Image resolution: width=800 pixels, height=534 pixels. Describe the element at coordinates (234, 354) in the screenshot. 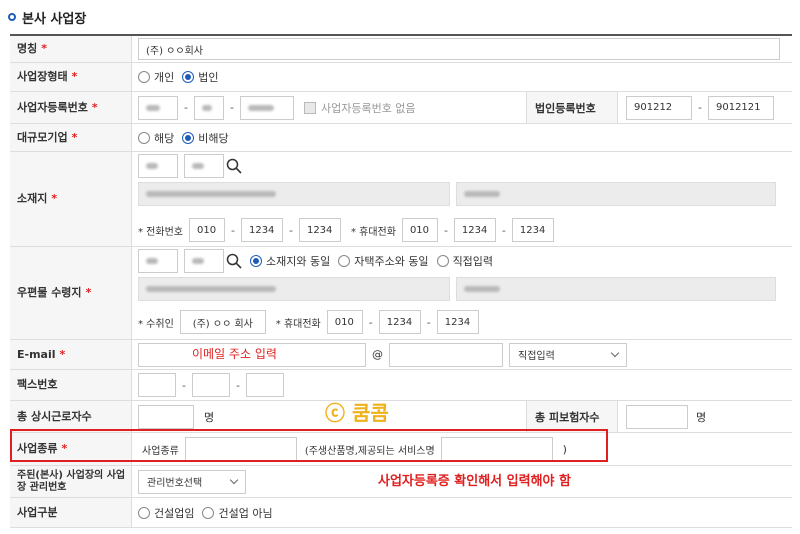

I see `email-hint: 이메일 주소 입력` at that location.